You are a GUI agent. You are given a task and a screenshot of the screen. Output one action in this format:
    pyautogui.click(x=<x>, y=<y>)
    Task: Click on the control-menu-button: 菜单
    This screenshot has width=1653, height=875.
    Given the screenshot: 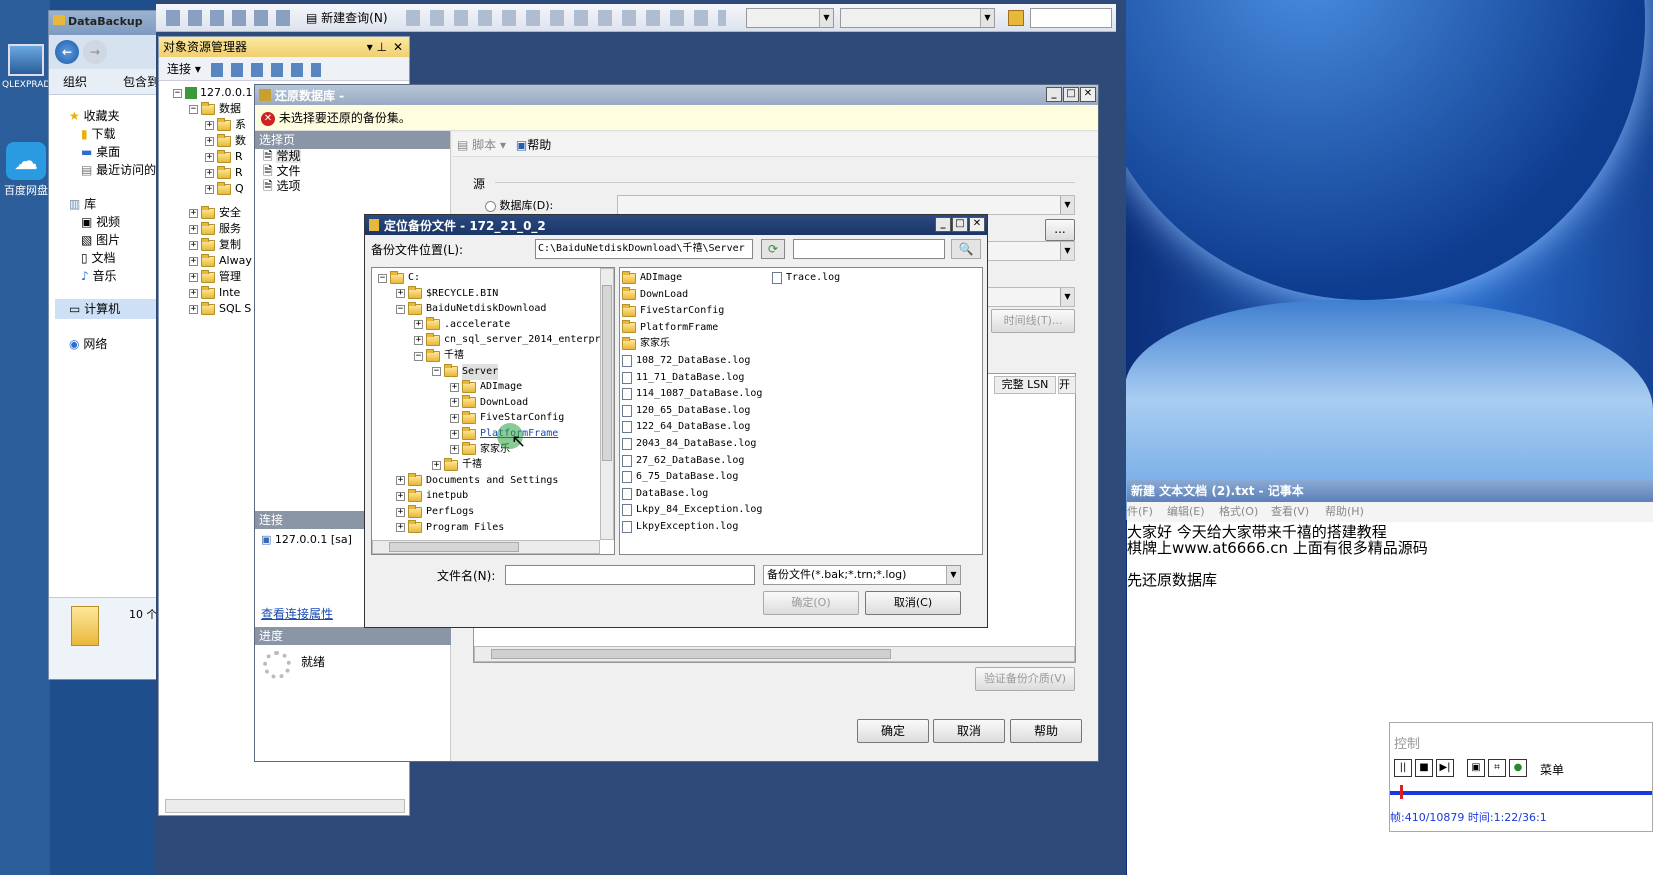 What is the action you would take?
    pyautogui.click(x=1552, y=769)
    